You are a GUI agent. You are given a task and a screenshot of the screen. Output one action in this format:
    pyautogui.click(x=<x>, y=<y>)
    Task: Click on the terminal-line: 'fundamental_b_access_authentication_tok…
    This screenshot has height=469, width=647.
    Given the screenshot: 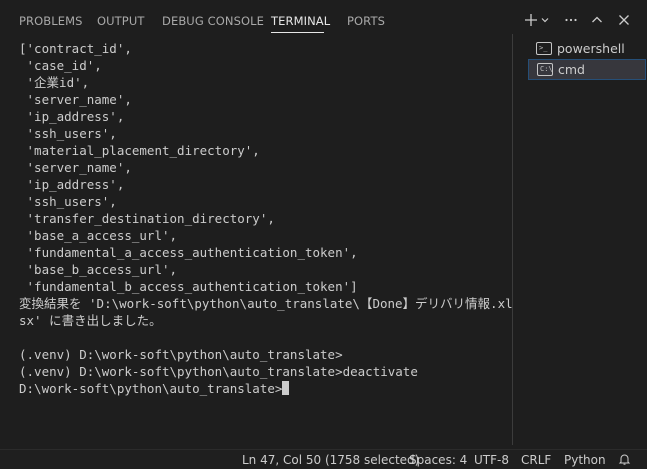 What is the action you would take?
    pyautogui.click(x=188, y=286)
    